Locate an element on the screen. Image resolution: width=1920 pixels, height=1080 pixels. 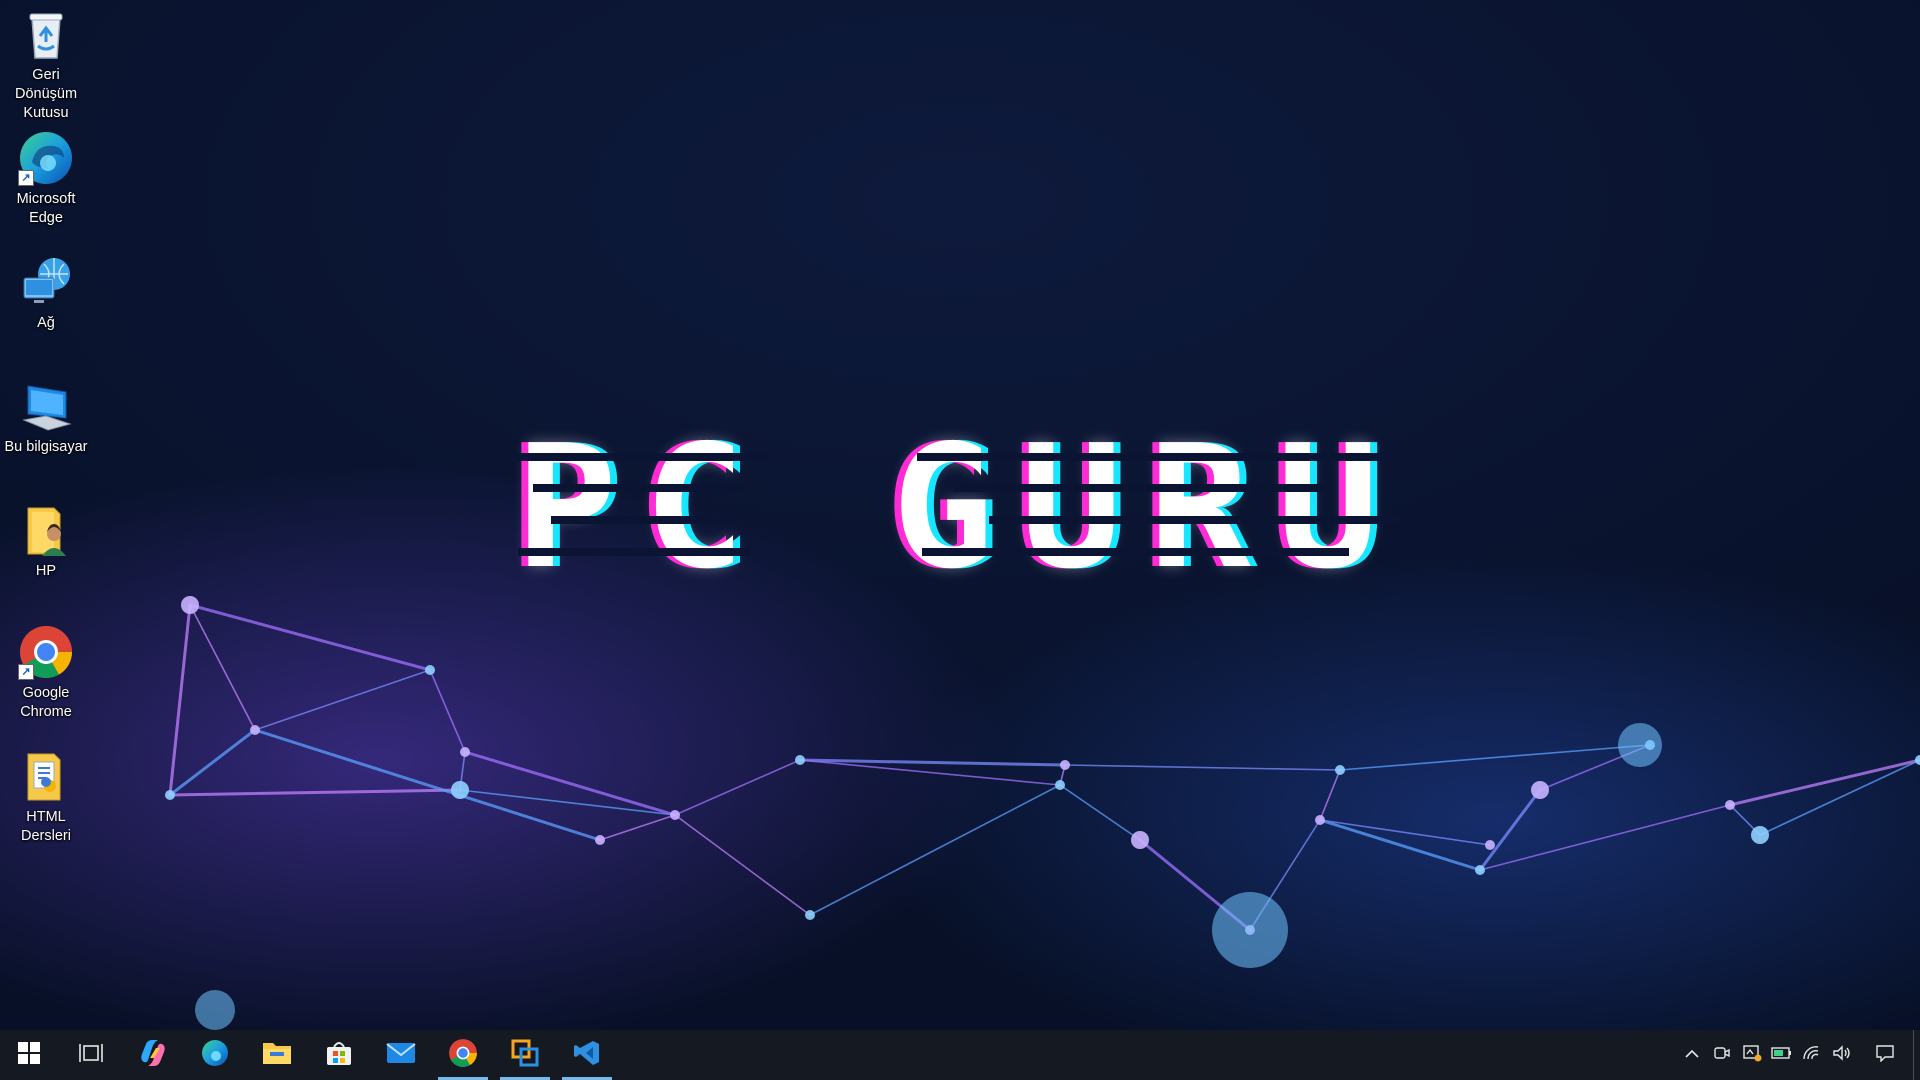
chrome-icon is located at coordinates (463, 1055).